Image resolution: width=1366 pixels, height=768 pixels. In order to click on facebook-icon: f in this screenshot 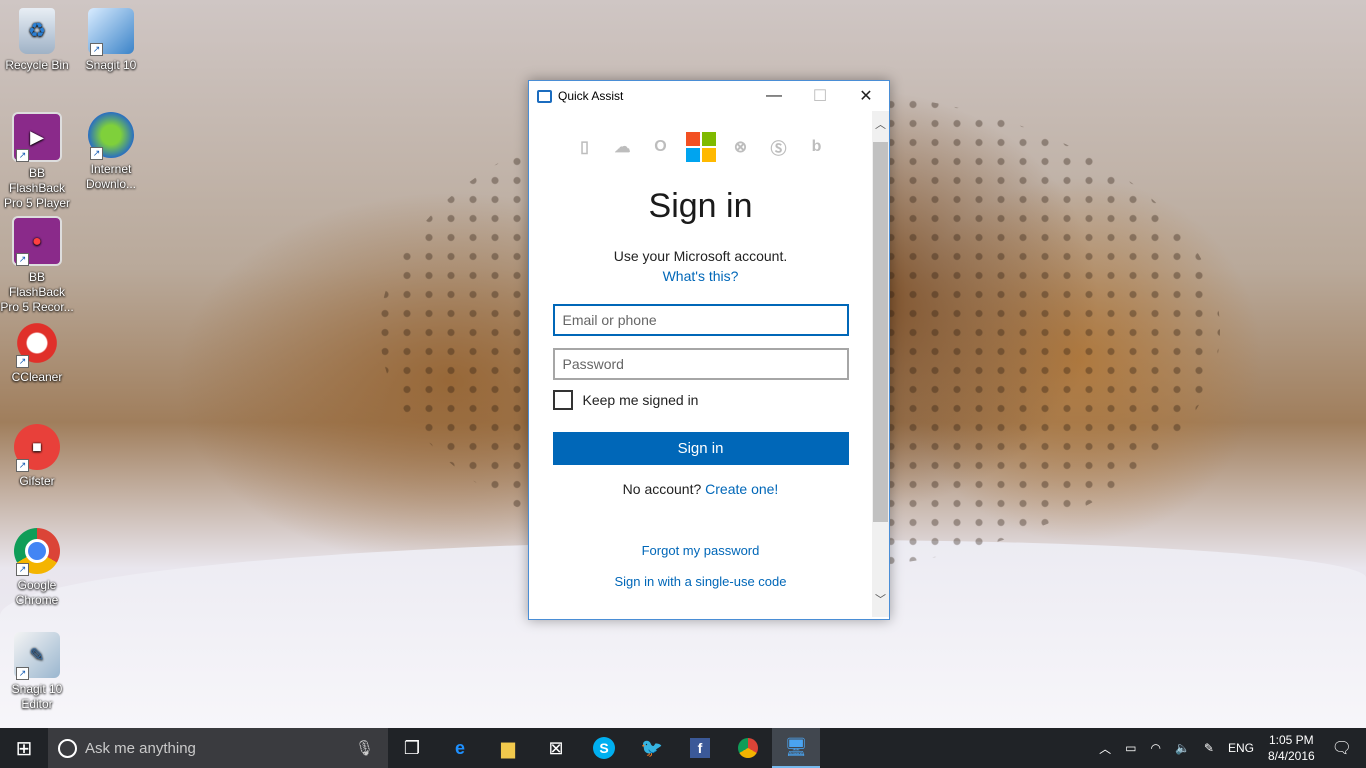, I will do `click(700, 748)`.